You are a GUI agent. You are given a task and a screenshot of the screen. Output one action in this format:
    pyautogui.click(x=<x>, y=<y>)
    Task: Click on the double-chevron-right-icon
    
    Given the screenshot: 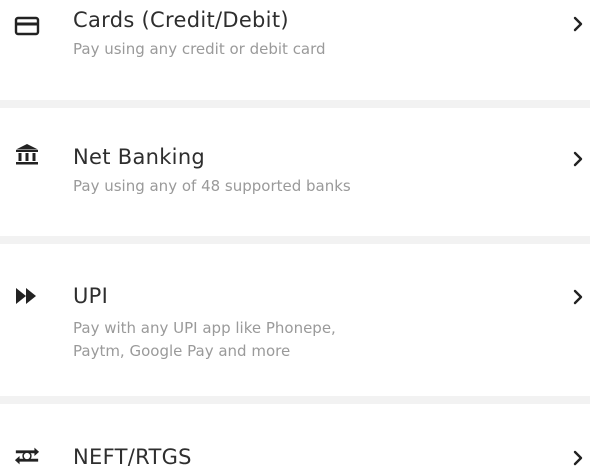 What is the action you would take?
    pyautogui.click(x=27, y=296)
    